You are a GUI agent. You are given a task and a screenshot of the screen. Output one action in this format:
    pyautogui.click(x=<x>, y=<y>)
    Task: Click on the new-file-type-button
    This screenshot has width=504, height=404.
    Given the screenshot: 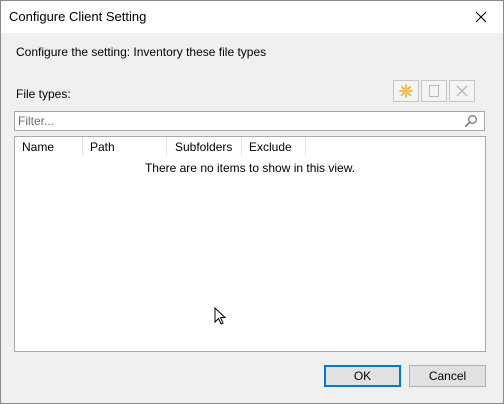 What is the action you would take?
    pyautogui.click(x=406, y=91)
    